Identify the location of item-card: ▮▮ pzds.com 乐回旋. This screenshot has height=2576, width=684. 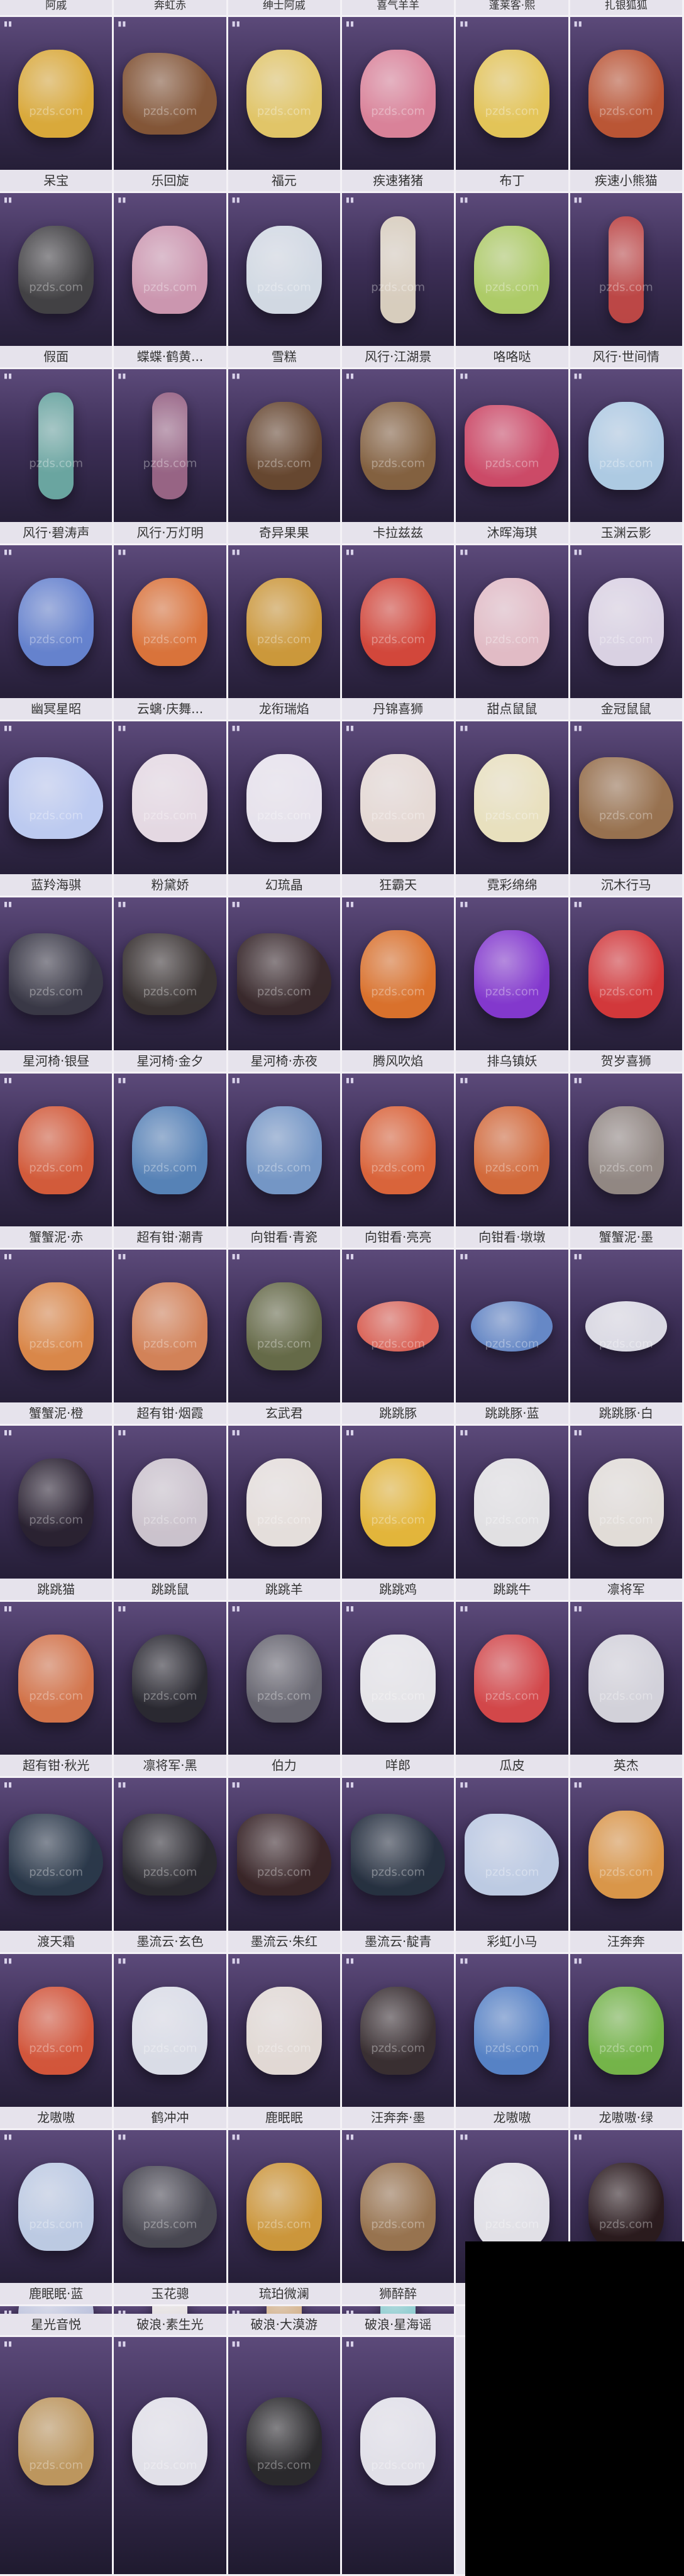
(171, 105).